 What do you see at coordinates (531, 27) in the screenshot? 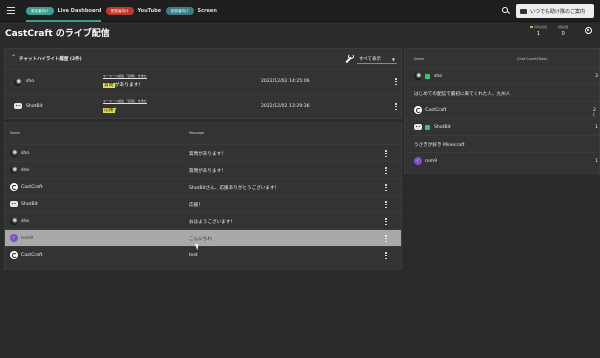
I see `live-indicator-icon` at bounding box center [531, 27].